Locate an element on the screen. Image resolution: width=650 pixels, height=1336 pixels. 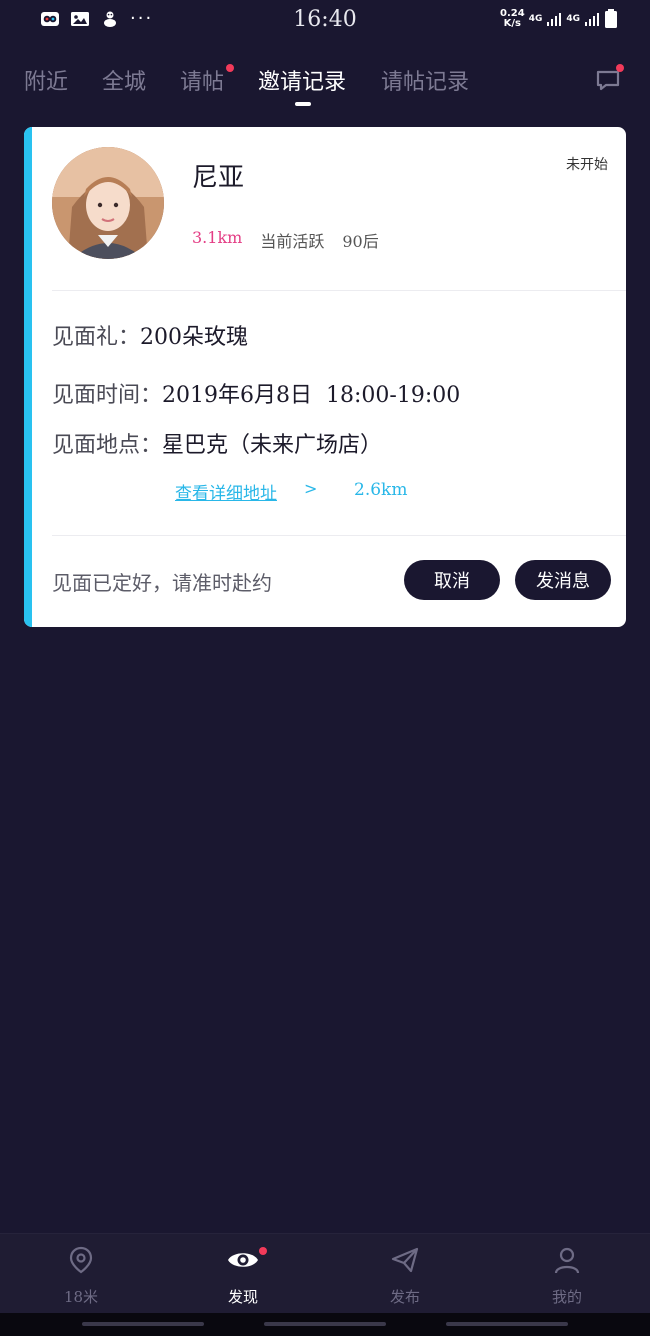
user-meta: 3.1km 当前活跃 90后 is located at coordinates (285, 240).